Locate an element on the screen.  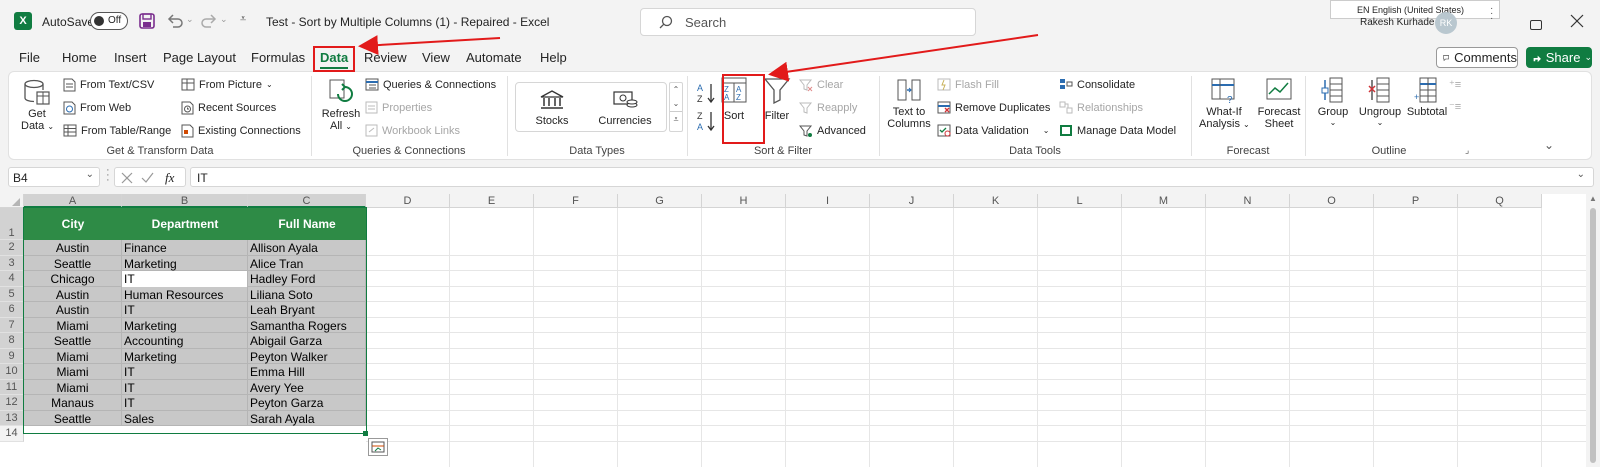
column-header-d: D is located at coordinates (408, 201).